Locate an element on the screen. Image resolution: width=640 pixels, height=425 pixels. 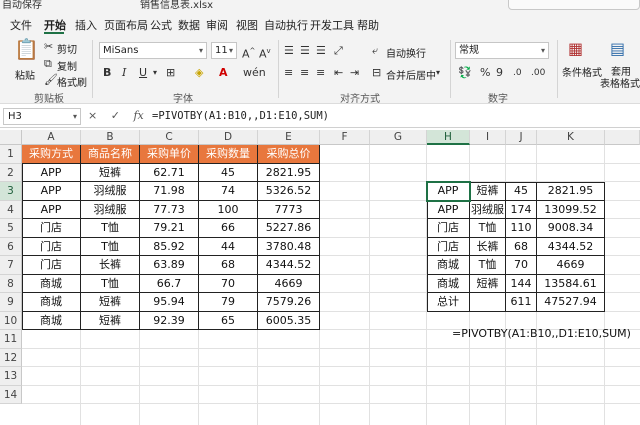
increase-decimal-icon: .0 is located at coordinates (517, 73).